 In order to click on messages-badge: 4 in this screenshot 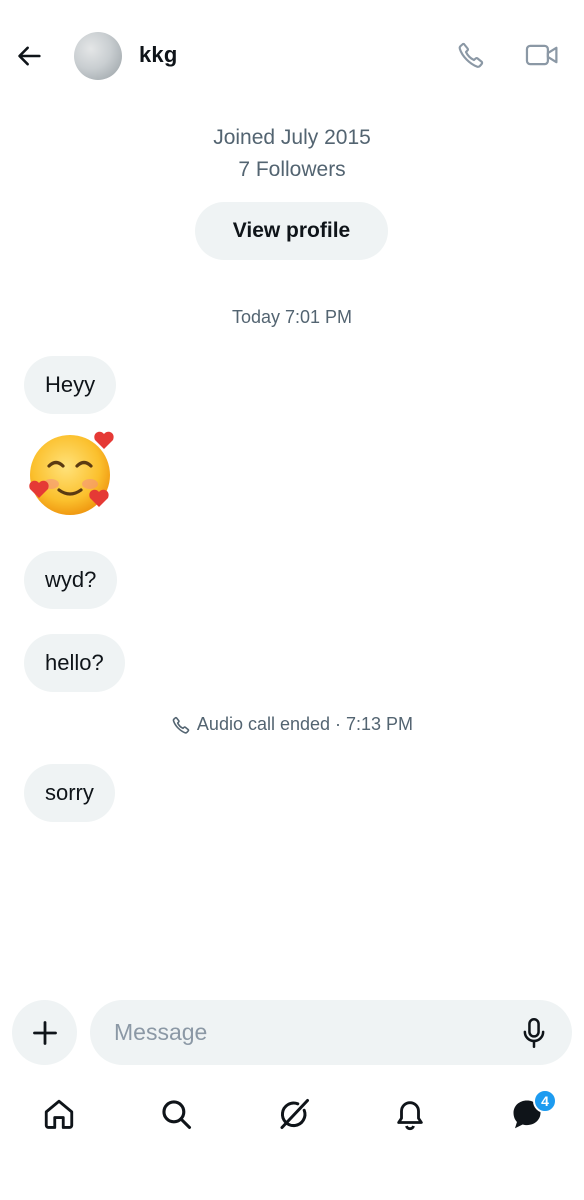, I will do `click(545, 1101)`.